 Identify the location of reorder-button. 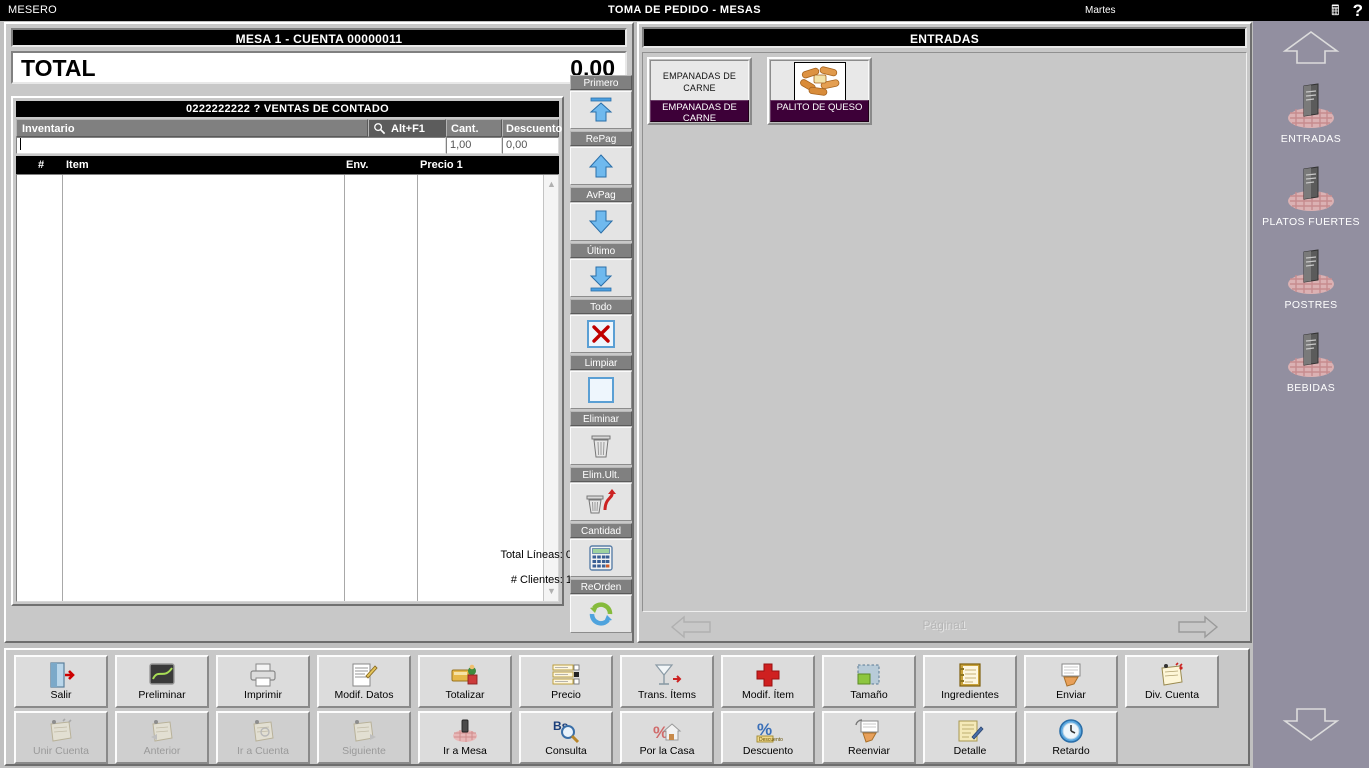
(601, 614).